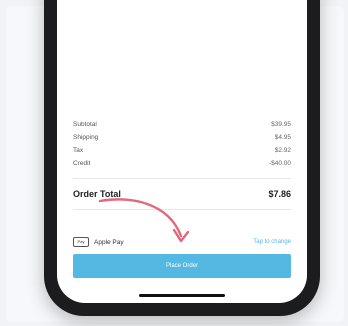 The height and width of the screenshot is (326, 348). What do you see at coordinates (282, 137) in the screenshot?
I see `summary-value: $4.95` at bounding box center [282, 137].